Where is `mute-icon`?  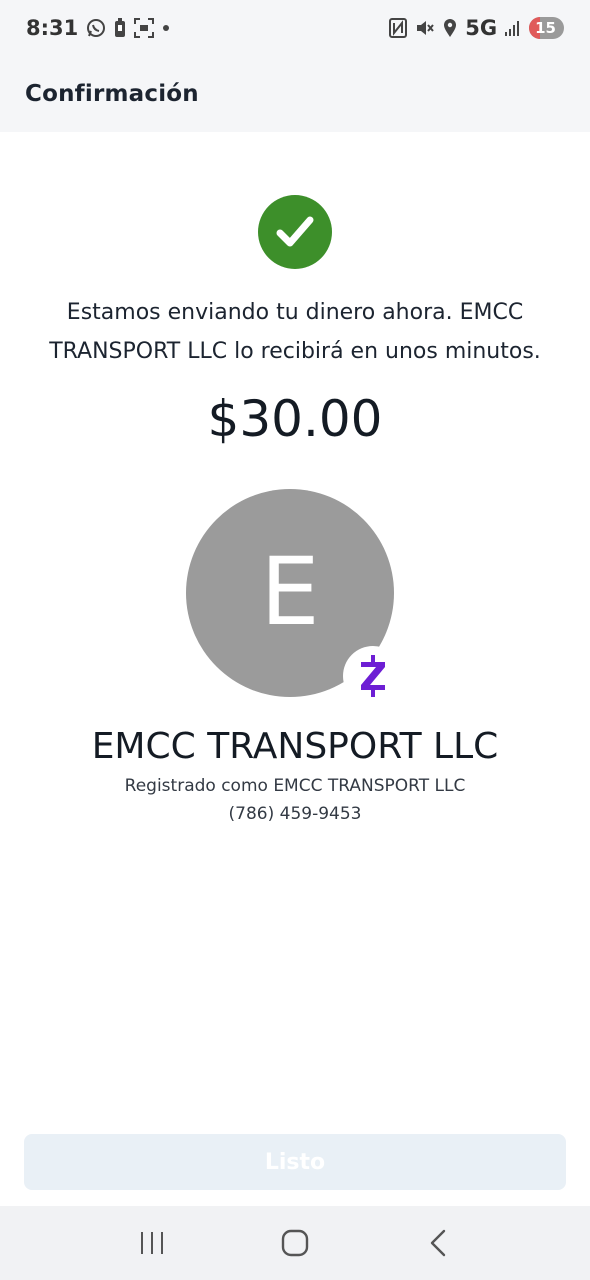 mute-icon is located at coordinates (425, 28).